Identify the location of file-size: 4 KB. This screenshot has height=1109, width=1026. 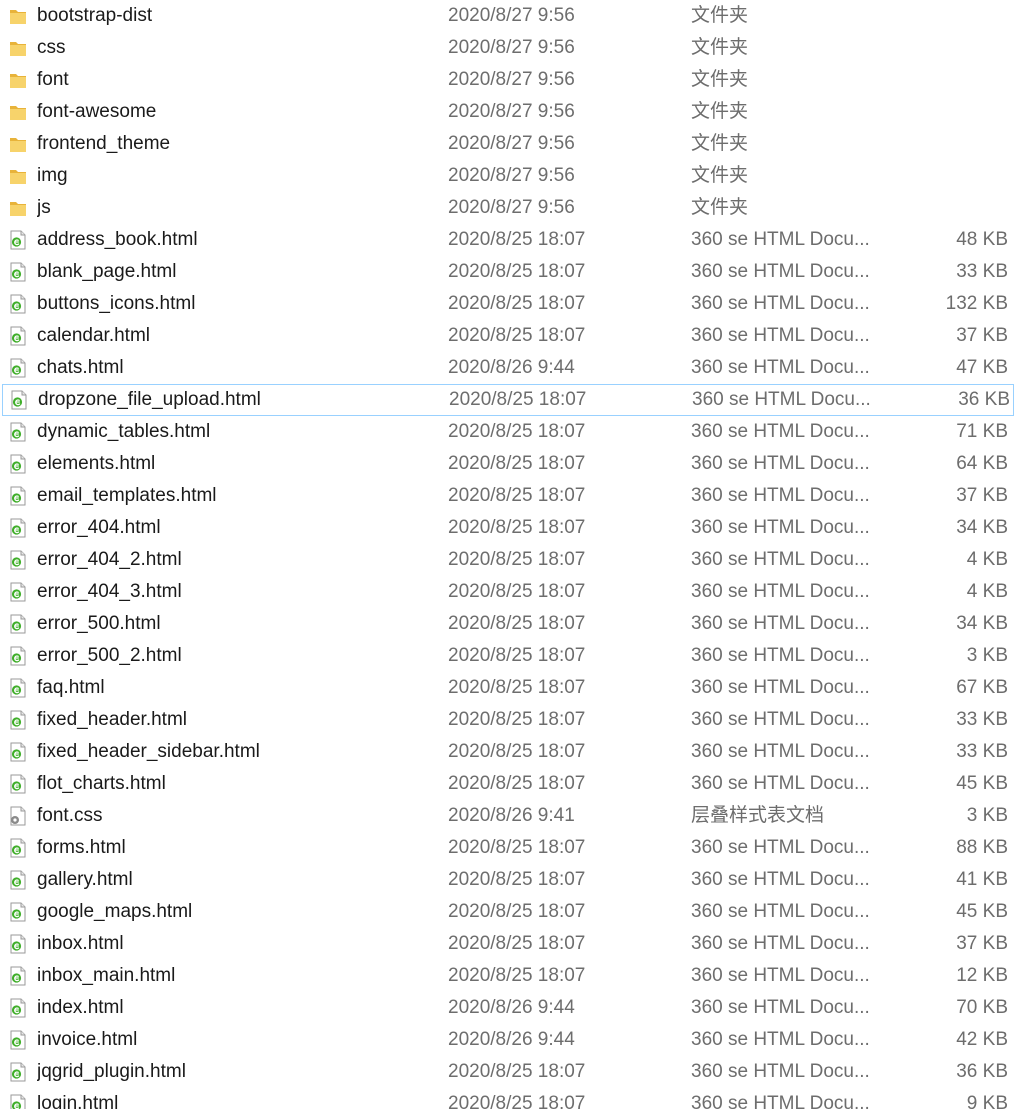
(987, 559).